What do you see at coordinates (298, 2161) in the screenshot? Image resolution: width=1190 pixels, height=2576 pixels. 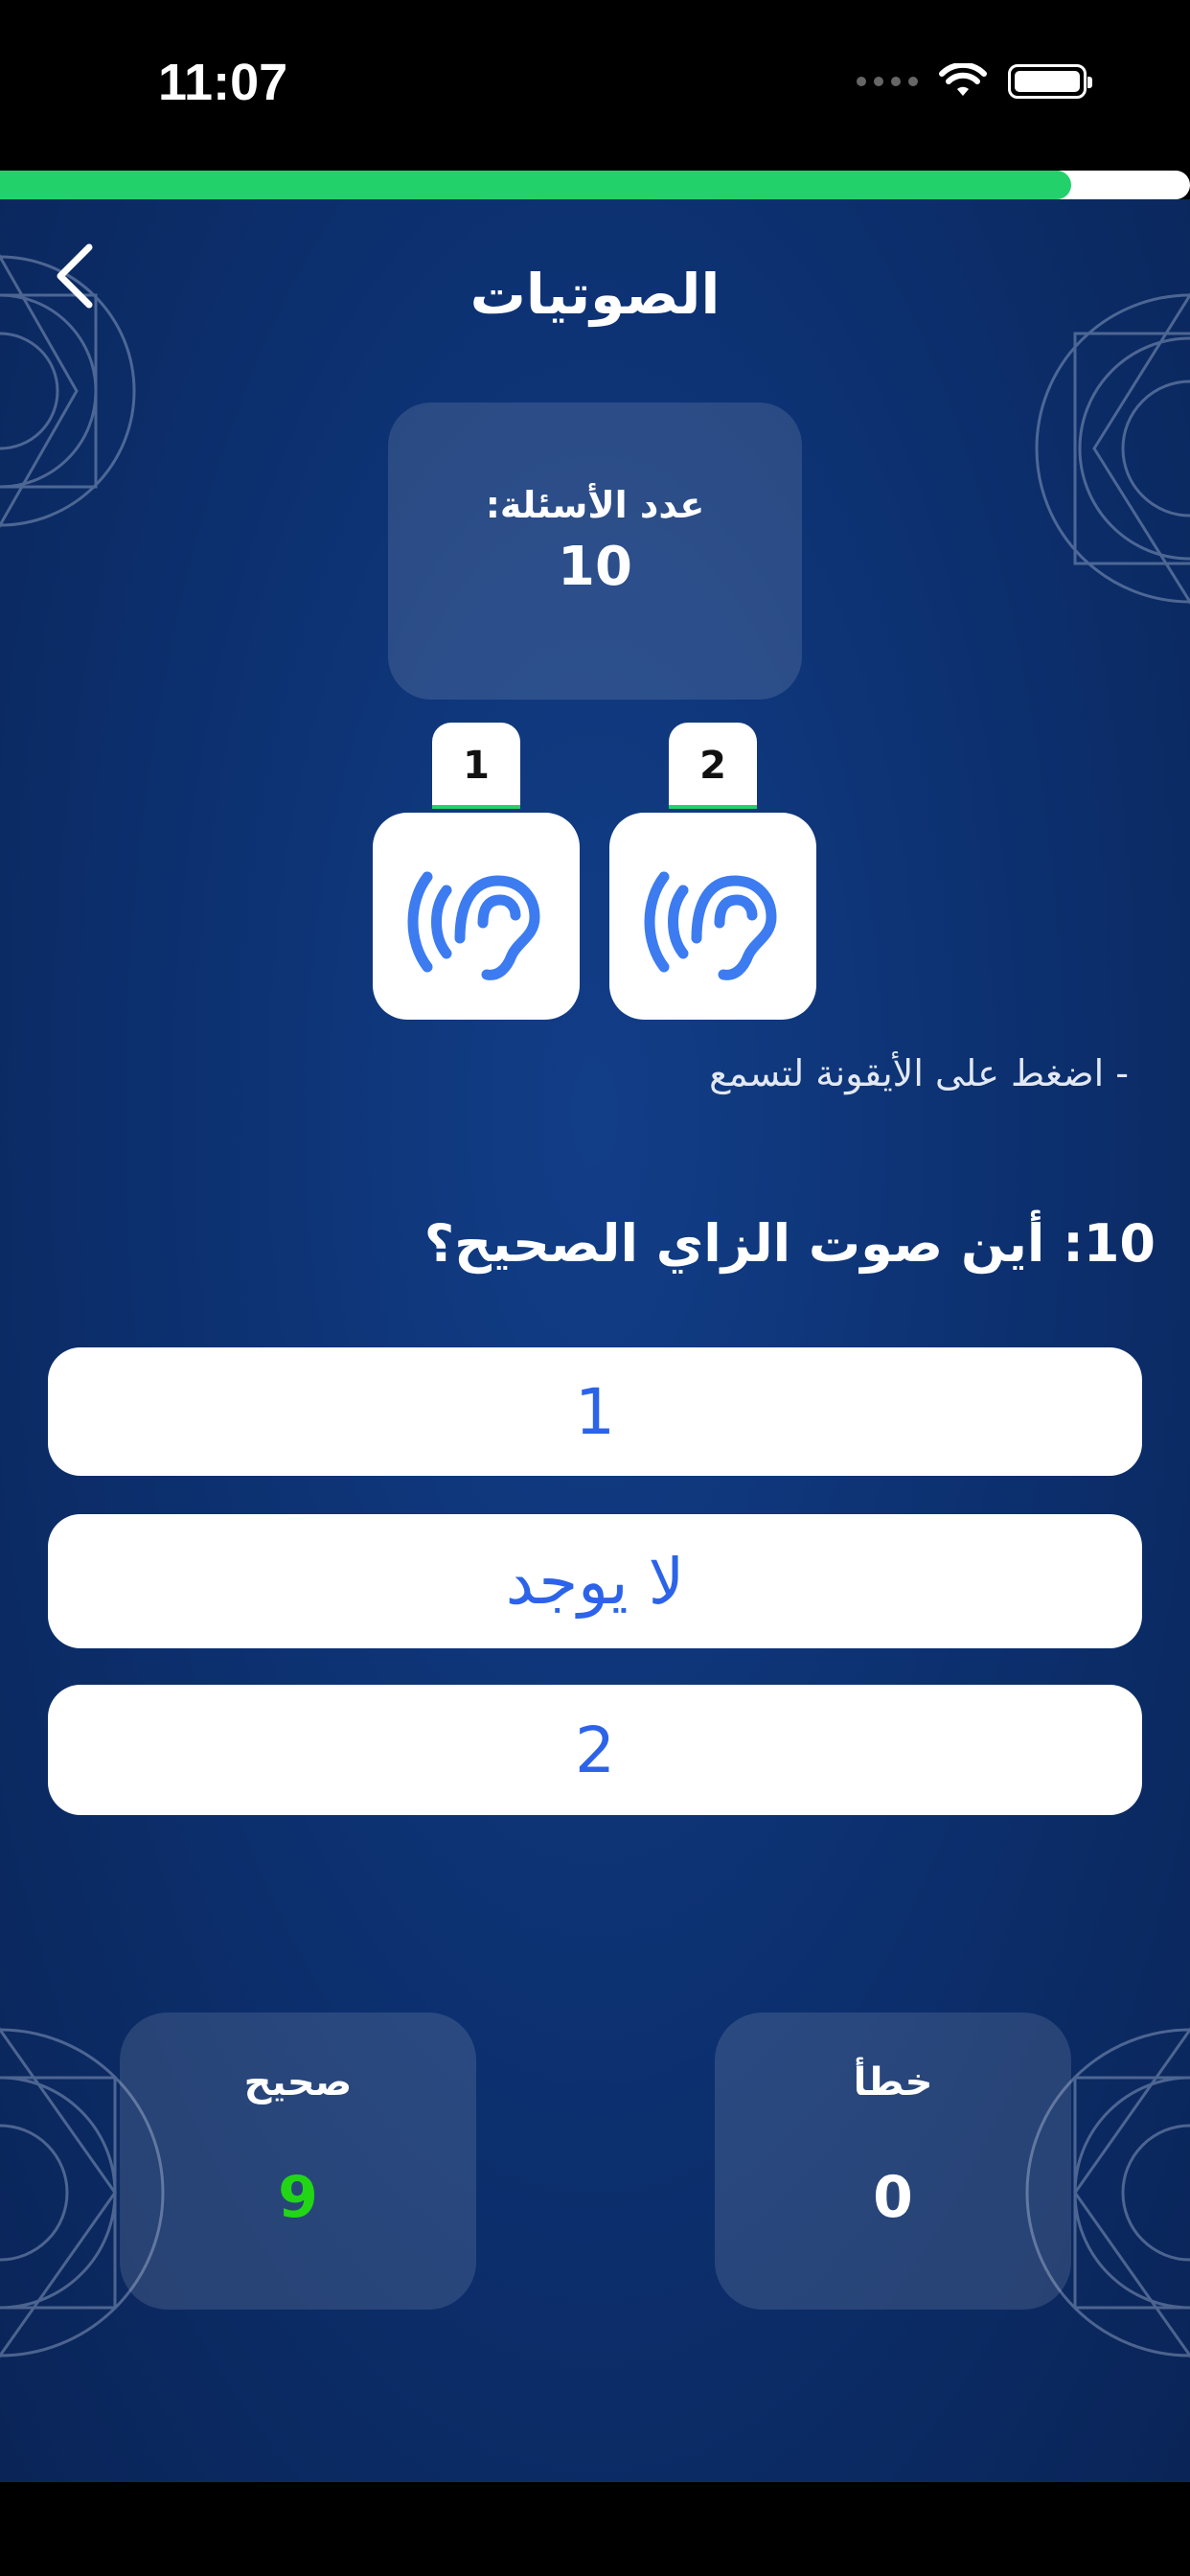 I see `correct-score-card: صحيح 9` at bounding box center [298, 2161].